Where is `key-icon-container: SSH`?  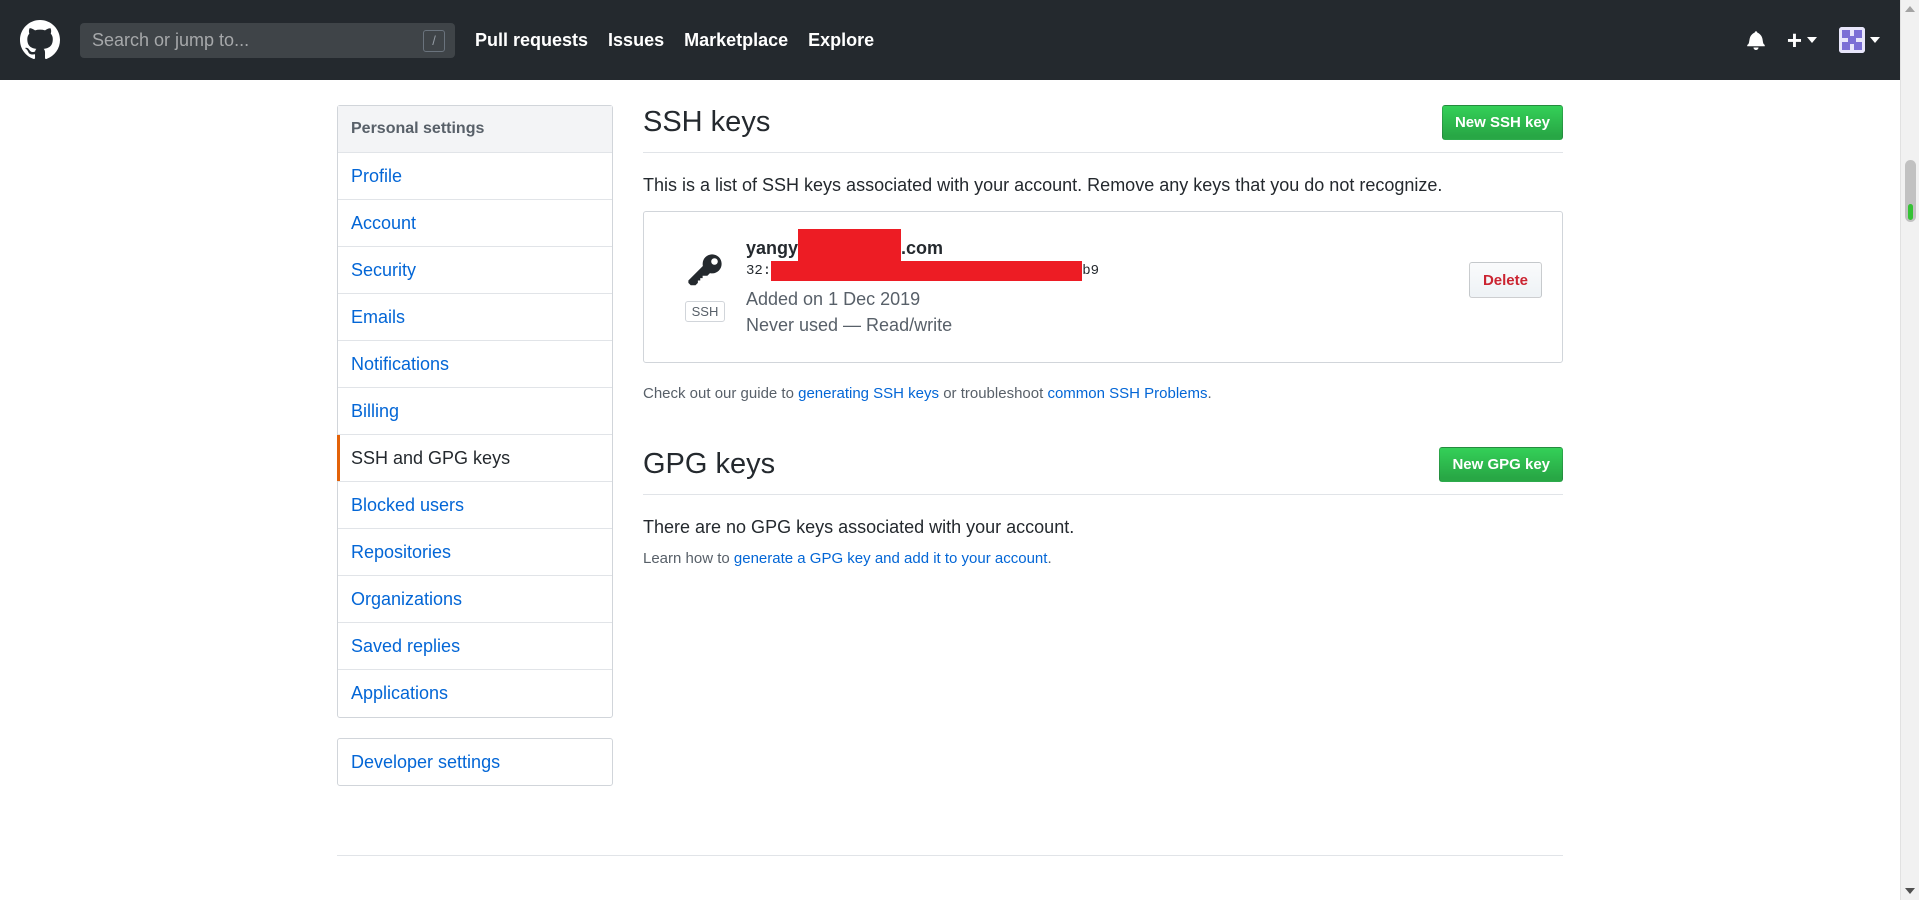 key-icon-container: SSH is located at coordinates (705, 287).